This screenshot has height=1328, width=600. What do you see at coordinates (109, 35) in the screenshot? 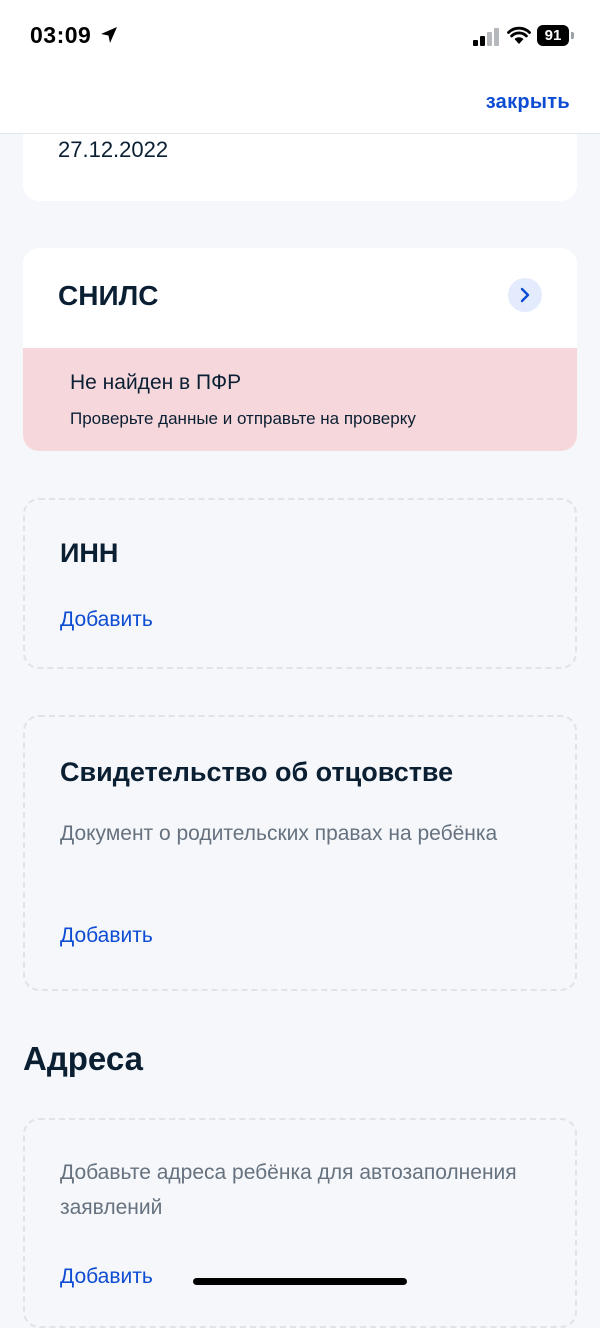
I see `location-arrow-icon` at bounding box center [109, 35].